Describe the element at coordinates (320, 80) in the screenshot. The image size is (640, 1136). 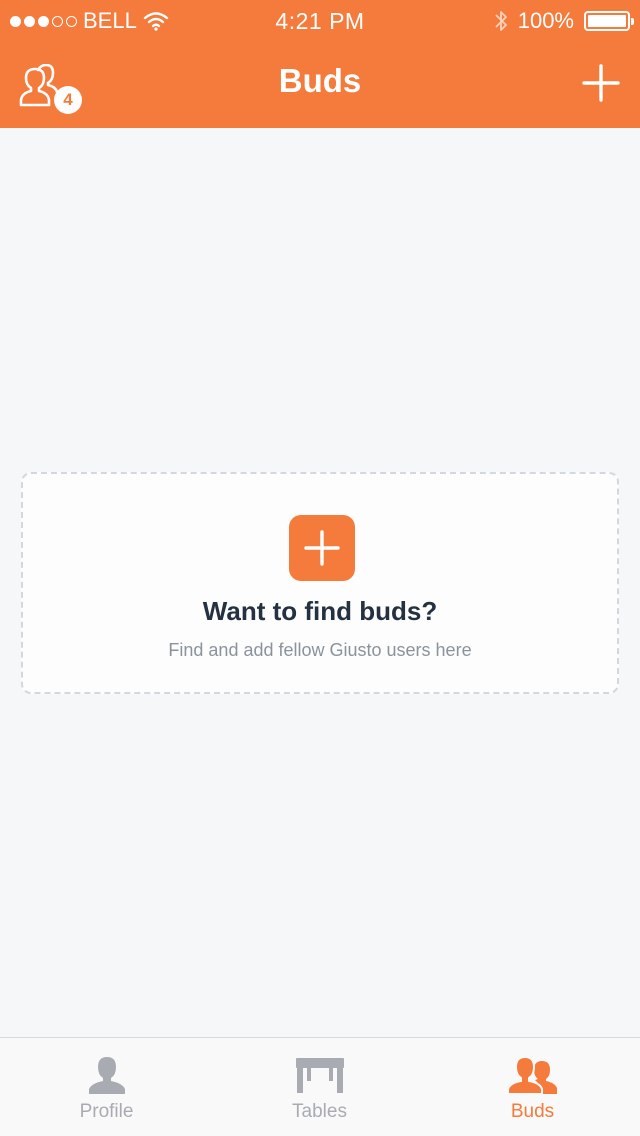
I see `page-title: Buds` at that location.